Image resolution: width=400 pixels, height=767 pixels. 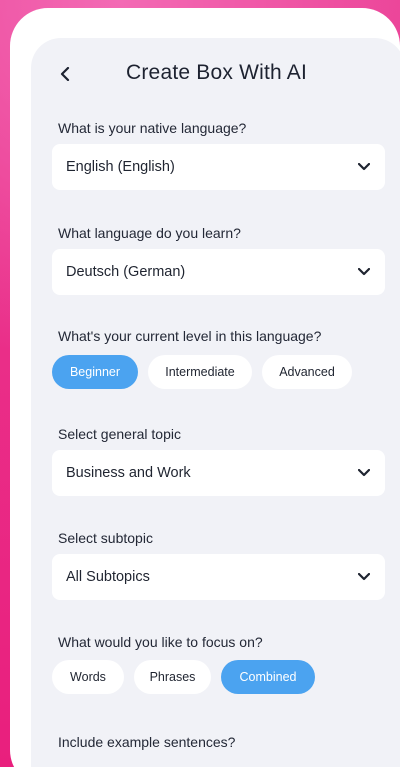 What do you see at coordinates (307, 372) in the screenshot?
I see `level-option-advanced: Advanced` at bounding box center [307, 372].